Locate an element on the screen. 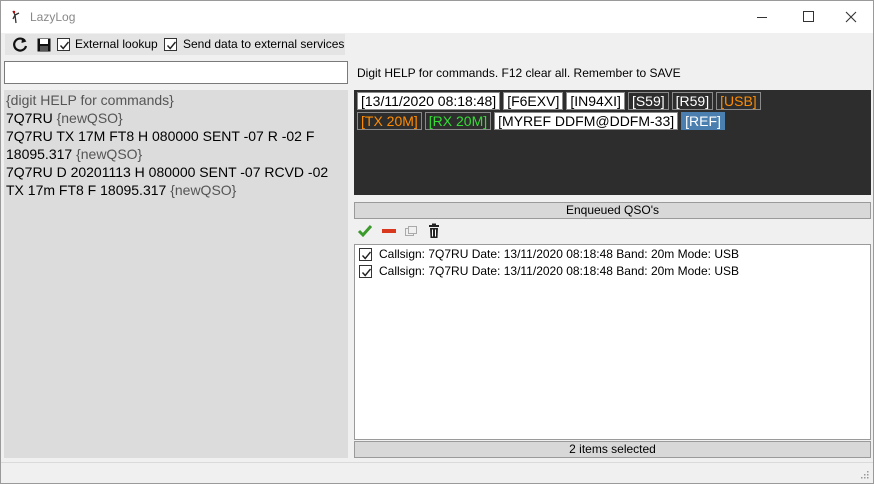  rst-rcvd-tag: [R59] is located at coordinates (692, 101).